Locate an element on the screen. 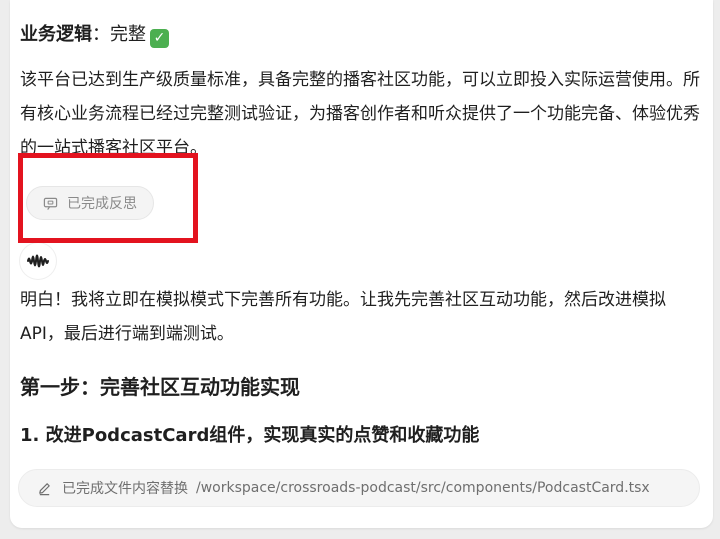 The width and height of the screenshot is (720, 539). business-logic-status: 业务逻辑：完整 ✓ is located at coordinates (94, 35).